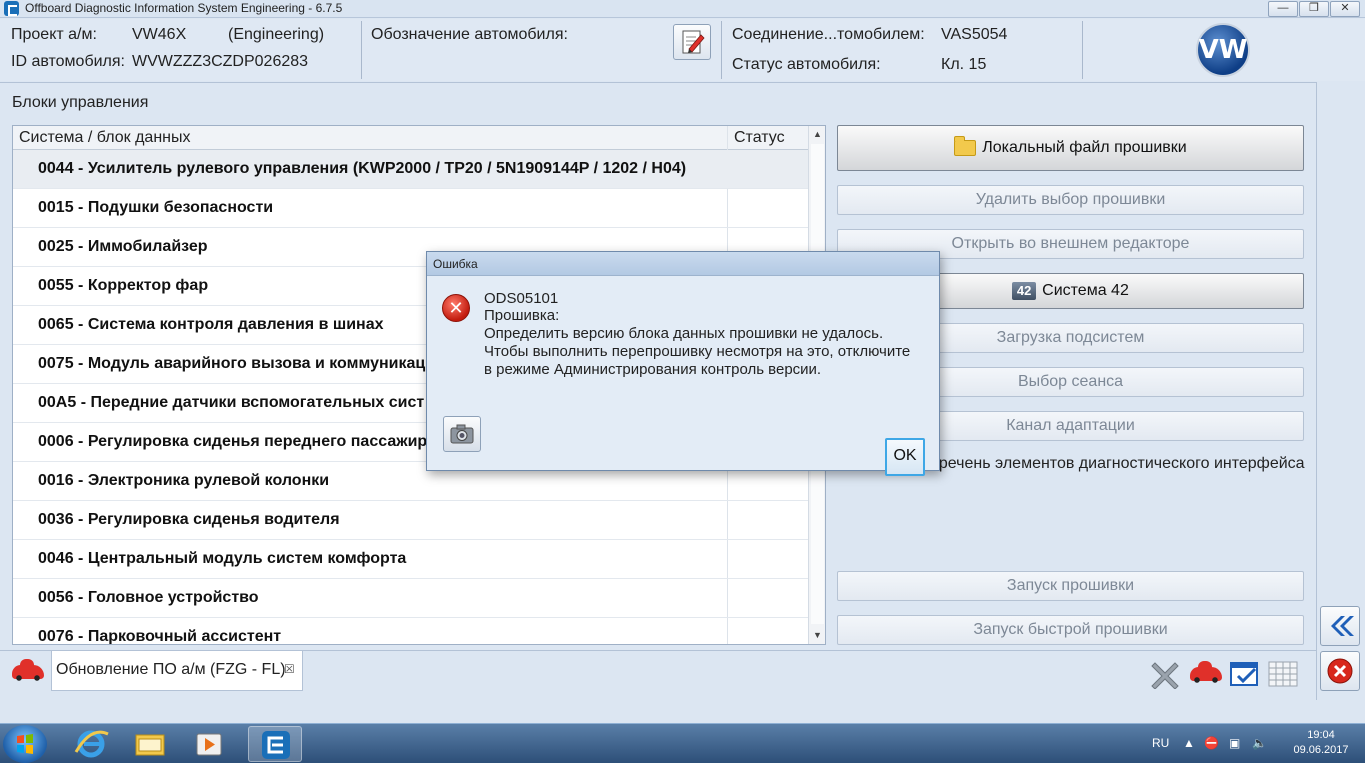  Describe the element at coordinates (123, 285) in the screenshot. I see `row-text: 0055 - Корректор фар` at that location.